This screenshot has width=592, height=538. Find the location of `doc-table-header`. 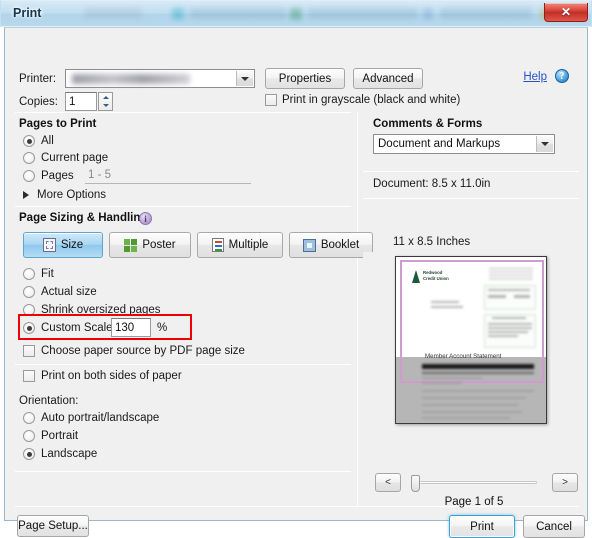

doc-table-header is located at coordinates (478, 366).